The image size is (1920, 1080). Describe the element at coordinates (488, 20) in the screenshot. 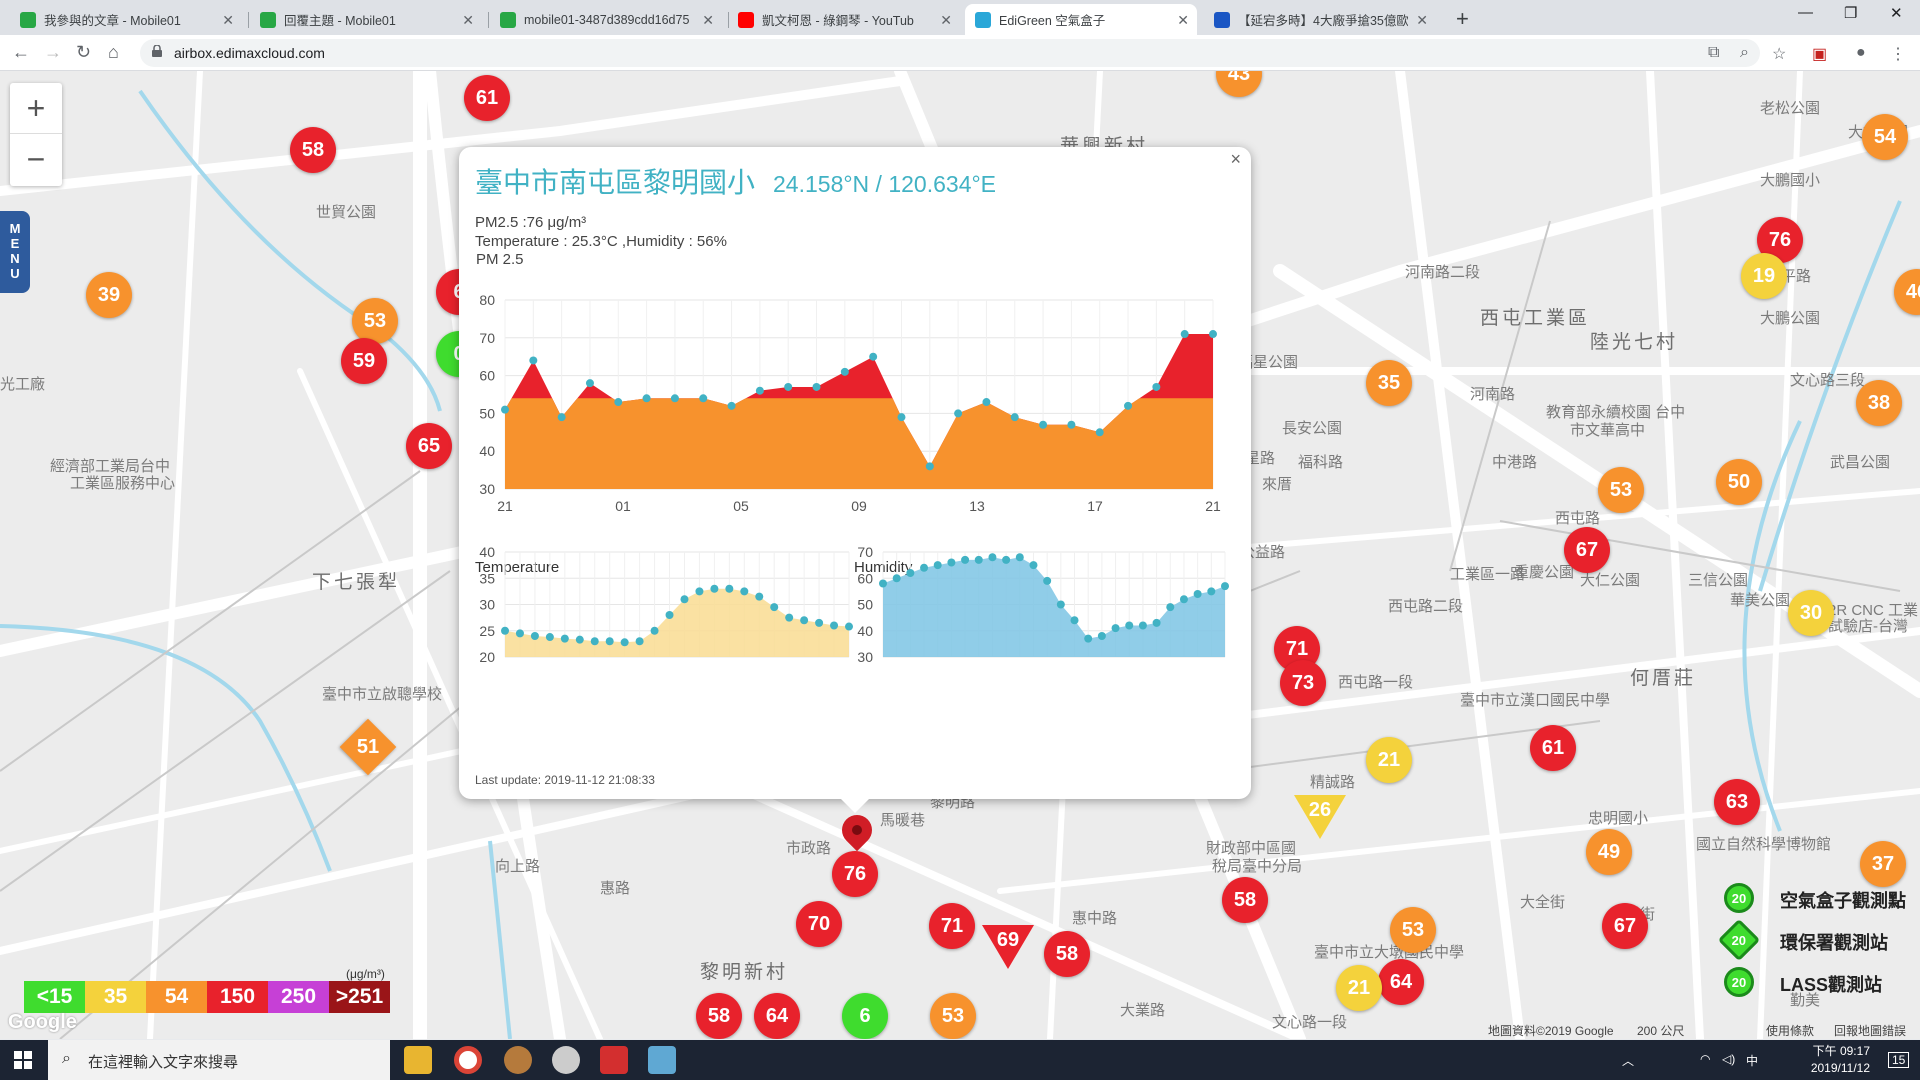

I see `tab-separator` at that location.